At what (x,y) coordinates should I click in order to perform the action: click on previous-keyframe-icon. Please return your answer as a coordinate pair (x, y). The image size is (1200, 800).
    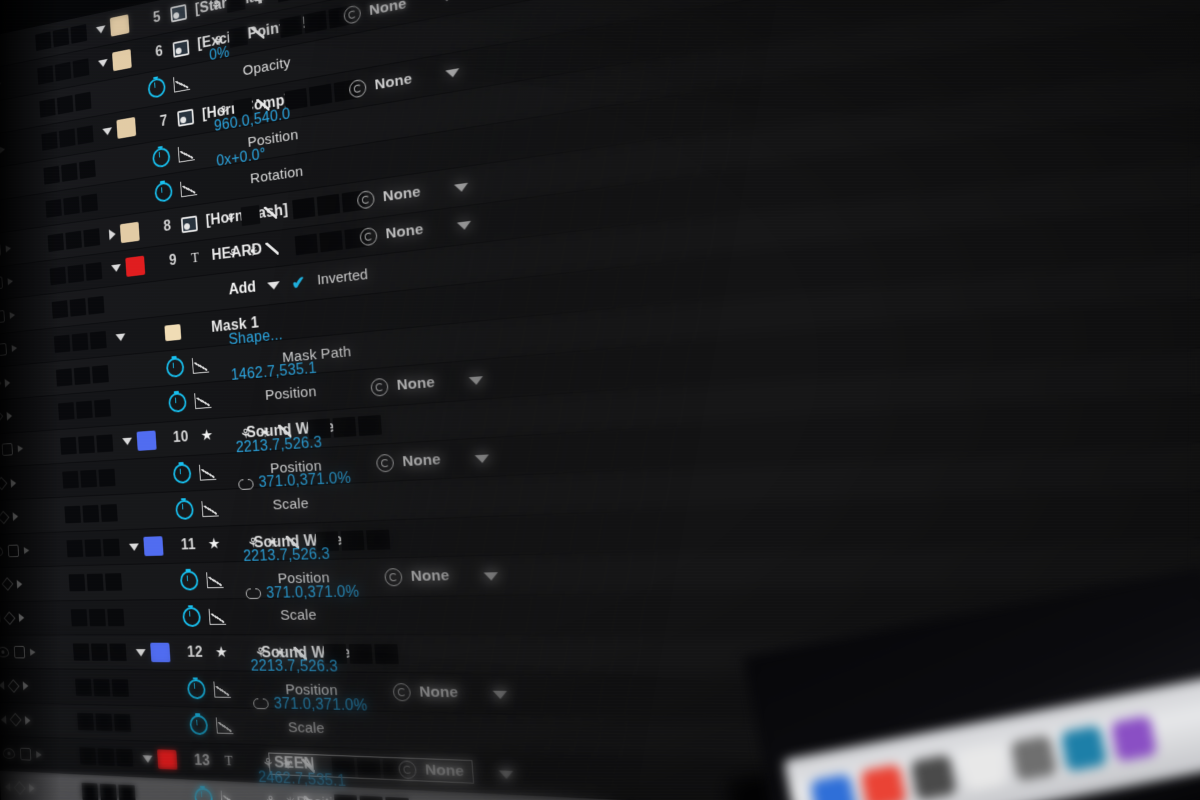
    Looking at the image, I should click on (7, 787).